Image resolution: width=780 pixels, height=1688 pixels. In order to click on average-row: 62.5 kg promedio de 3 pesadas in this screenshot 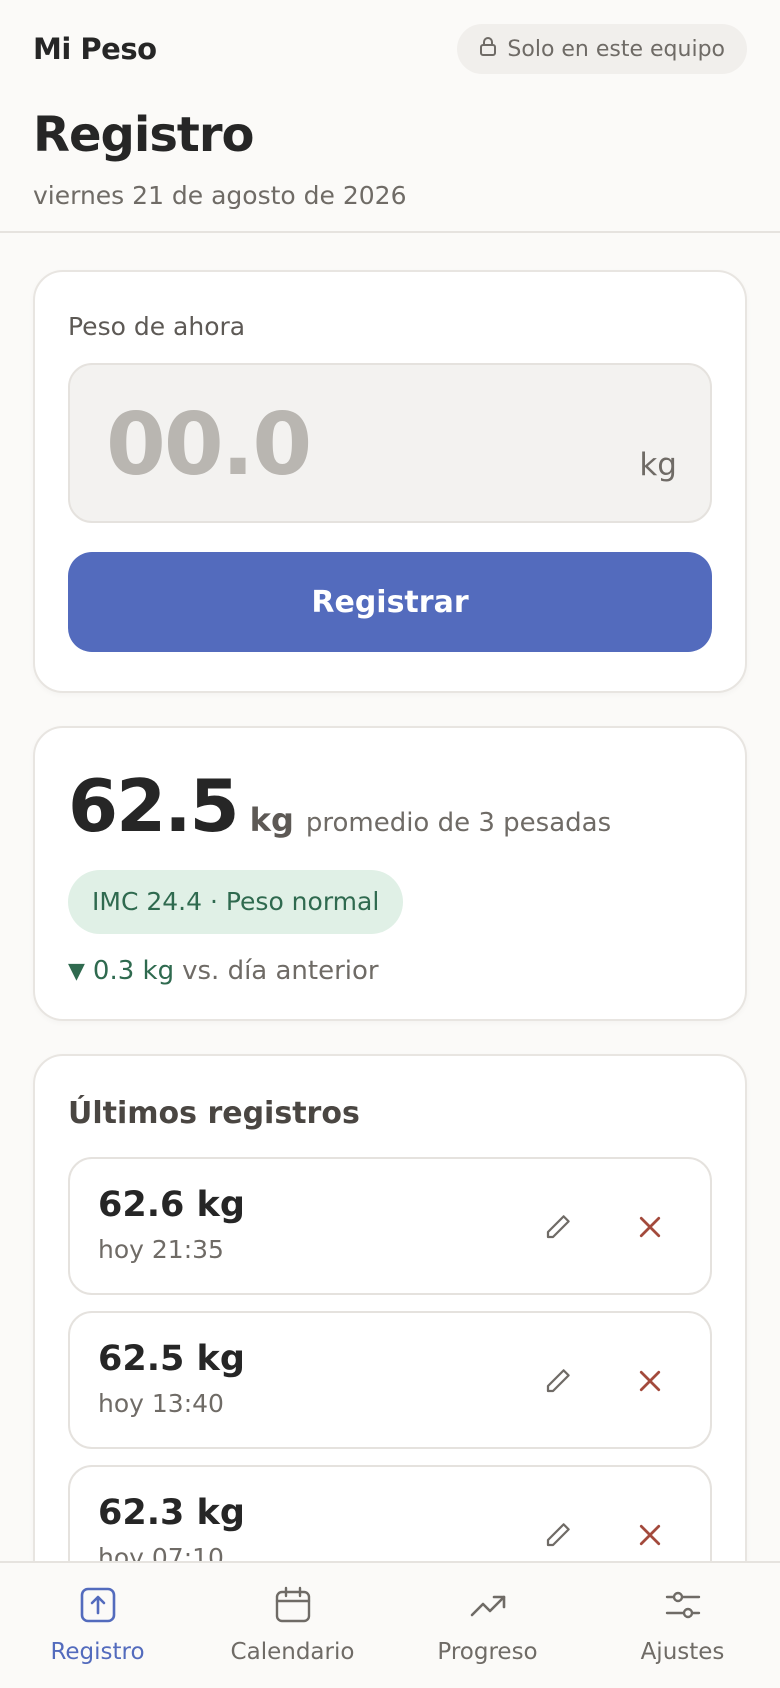, I will do `click(390, 806)`.